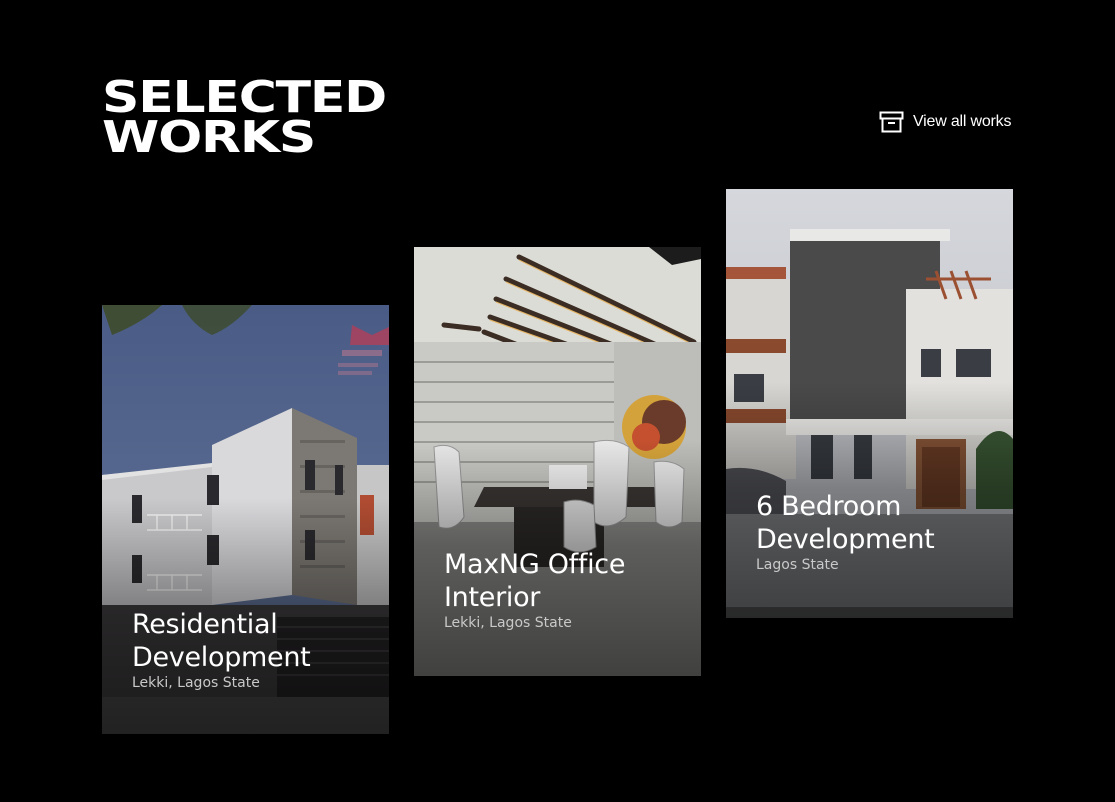 The image size is (1115, 802). What do you see at coordinates (869, 403) in the screenshot?
I see `work-card-6-bedroom-development: 6 Bedroom Development Lagos State` at bounding box center [869, 403].